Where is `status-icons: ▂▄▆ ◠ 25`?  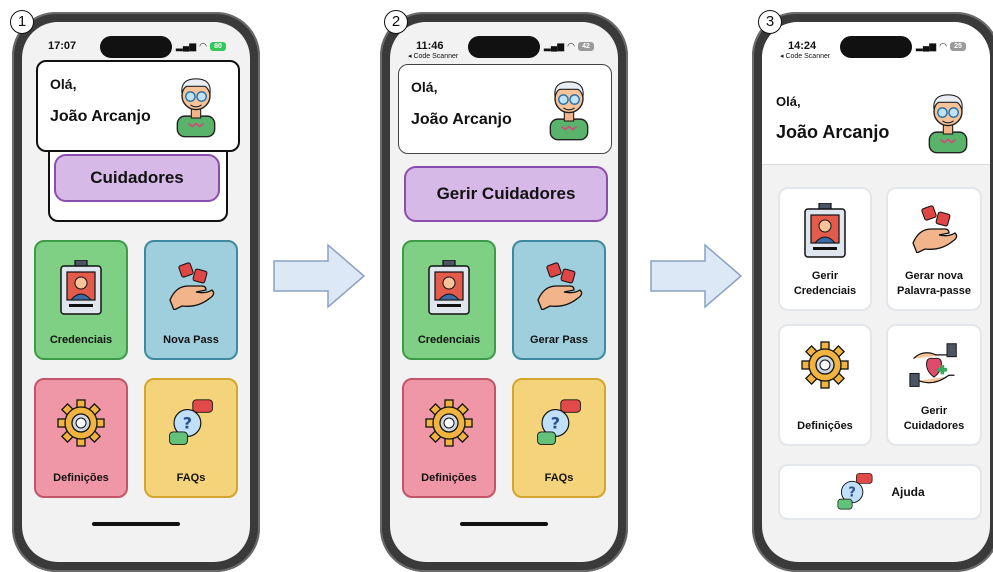
status-icons: ▂▄▆ ◠ 25 is located at coordinates (941, 46).